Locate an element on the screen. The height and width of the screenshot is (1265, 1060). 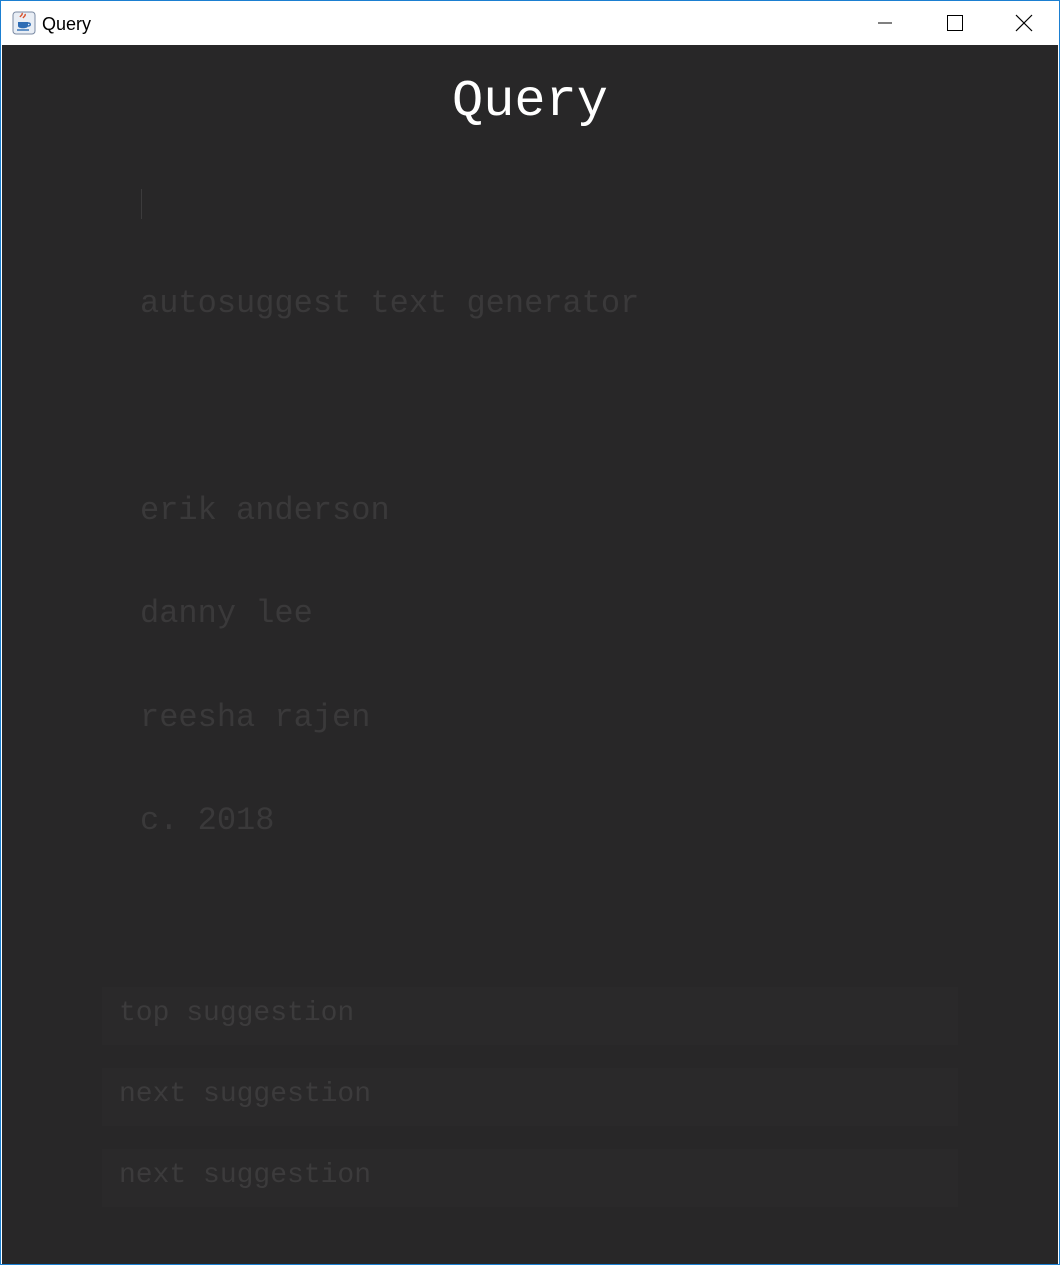
top-suggestion-button: top suggestion is located at coordinates (530, 1016).